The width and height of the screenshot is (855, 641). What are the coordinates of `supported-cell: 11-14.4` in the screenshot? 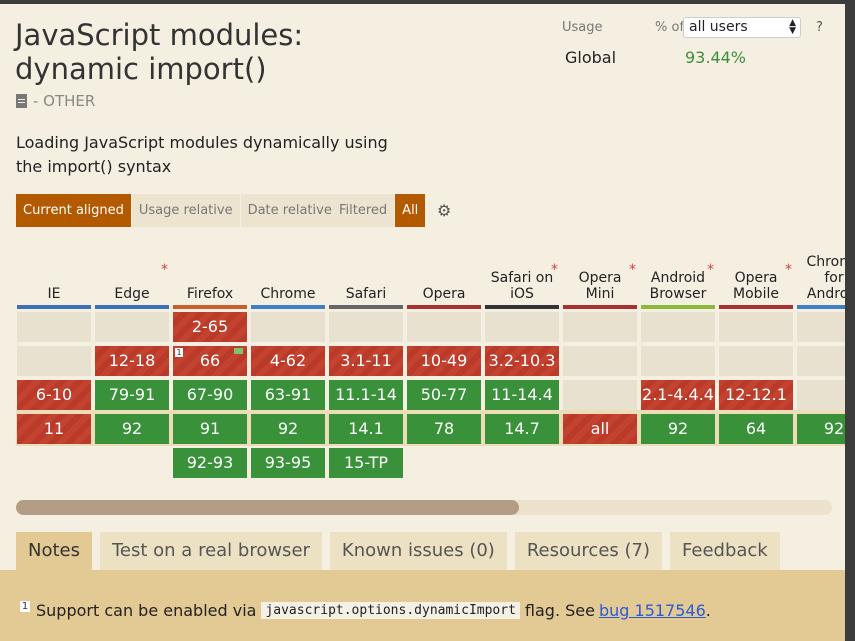 It's located at (522, 395).